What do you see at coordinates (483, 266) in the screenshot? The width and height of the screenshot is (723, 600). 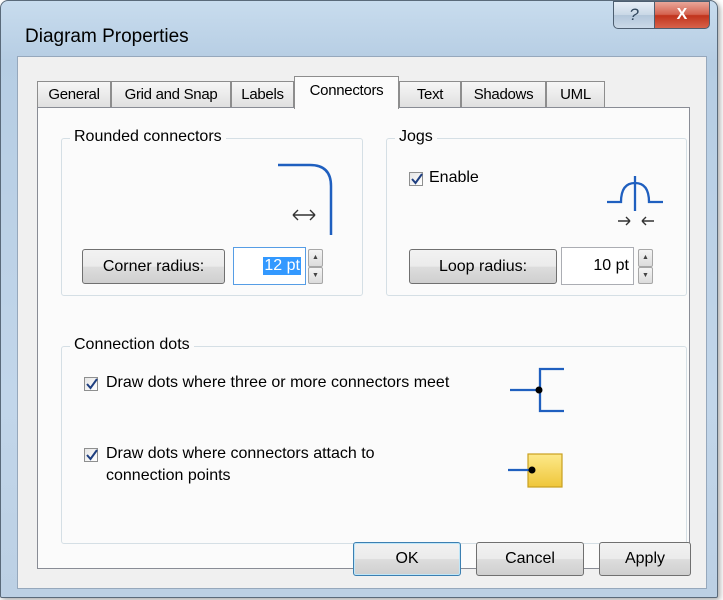 I see `loop-radius-button: Loop radius:` at bounding box center [483, 266].